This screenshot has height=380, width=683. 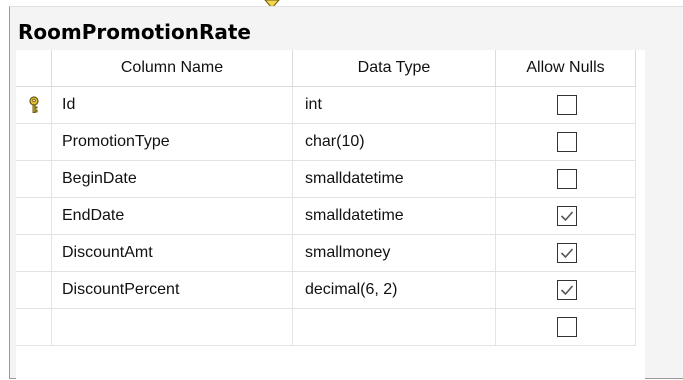 What do you see at coordinates (172, 68) in the screenshot?
I see `header-column-name: Column Name` at bounding box center [172, 68].